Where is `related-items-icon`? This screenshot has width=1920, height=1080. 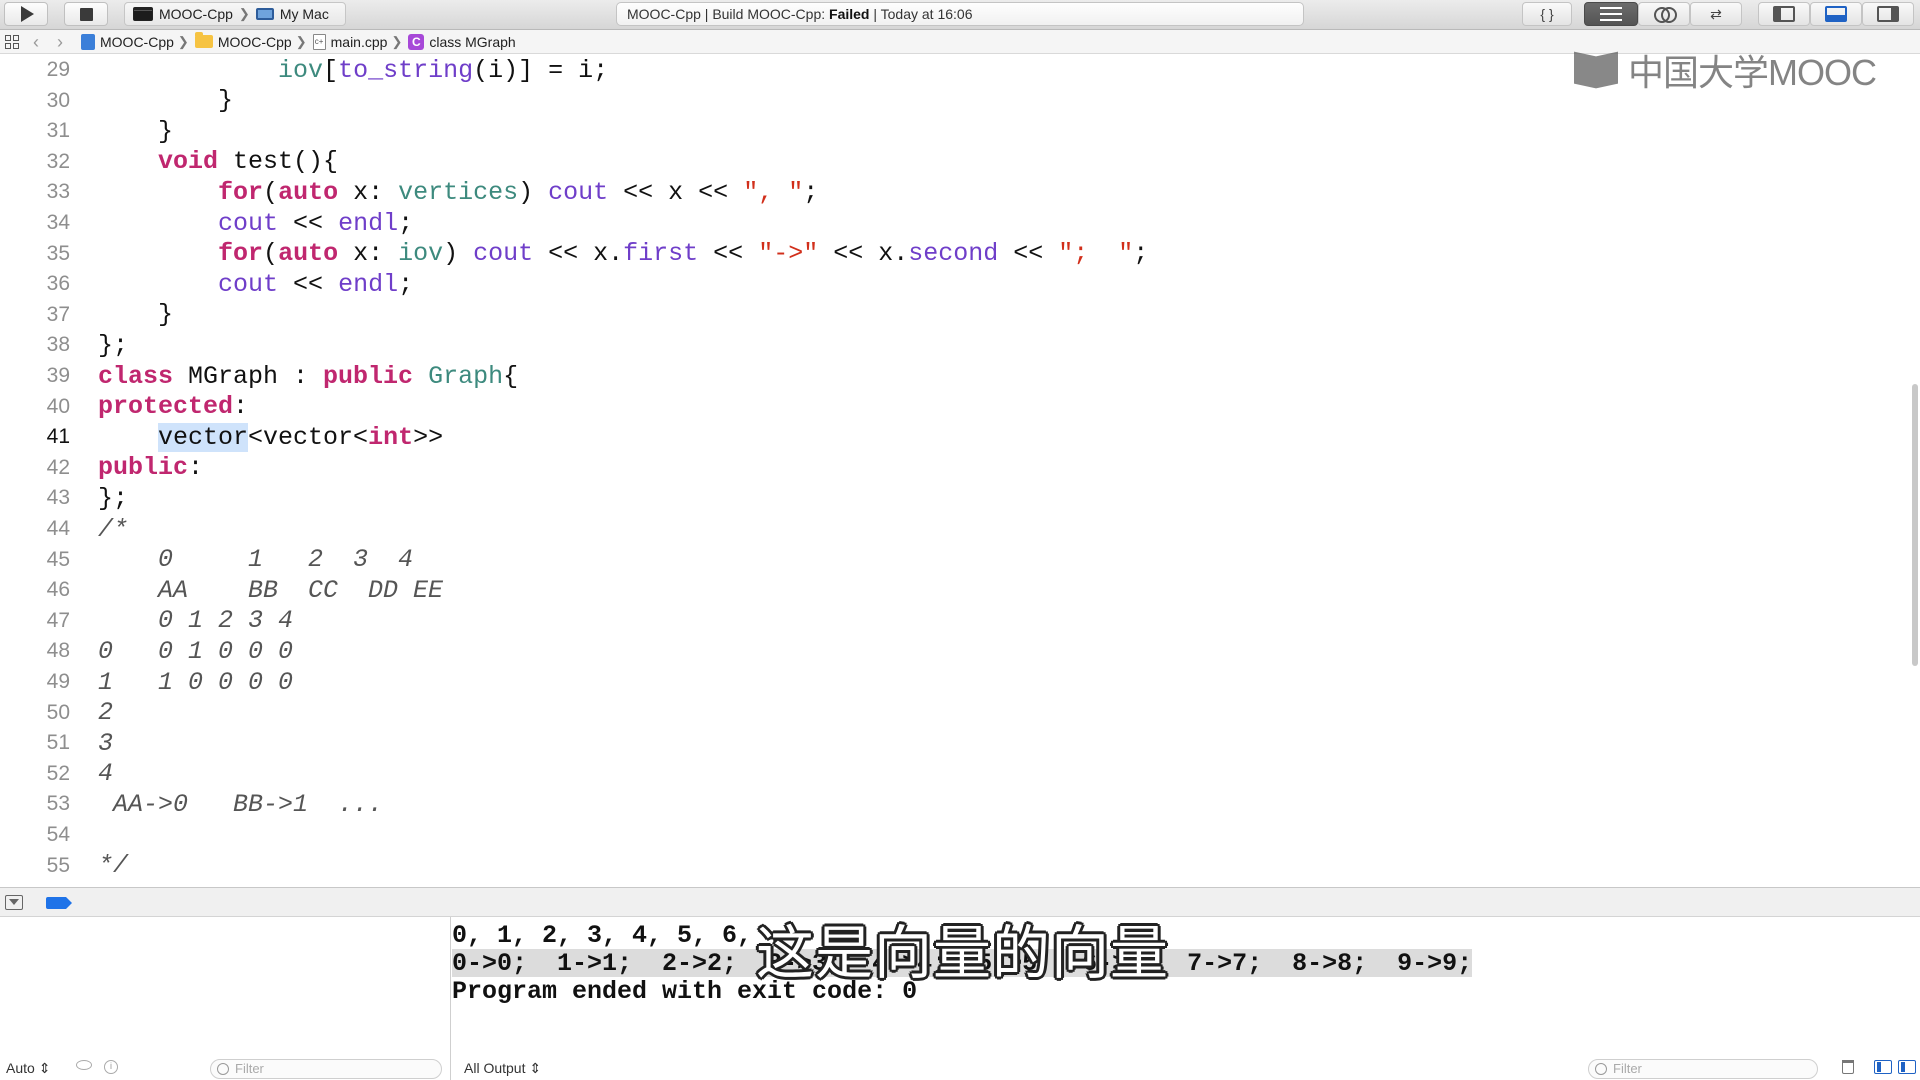
related-items-icon is located at coordinates (12, 41).